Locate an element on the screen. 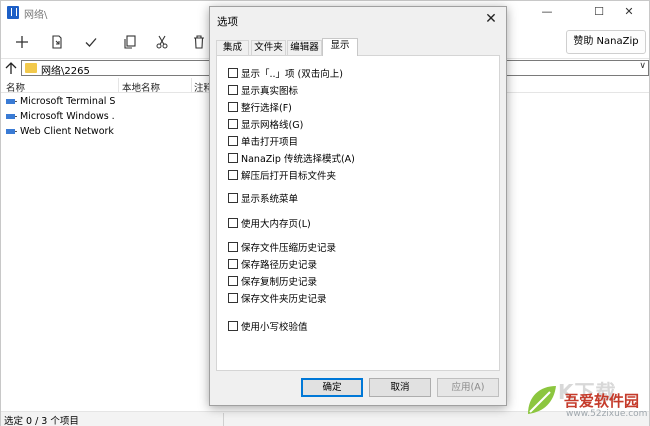  option-copy-history: 保存复制历史记录 is located at coordinates (272, 281).